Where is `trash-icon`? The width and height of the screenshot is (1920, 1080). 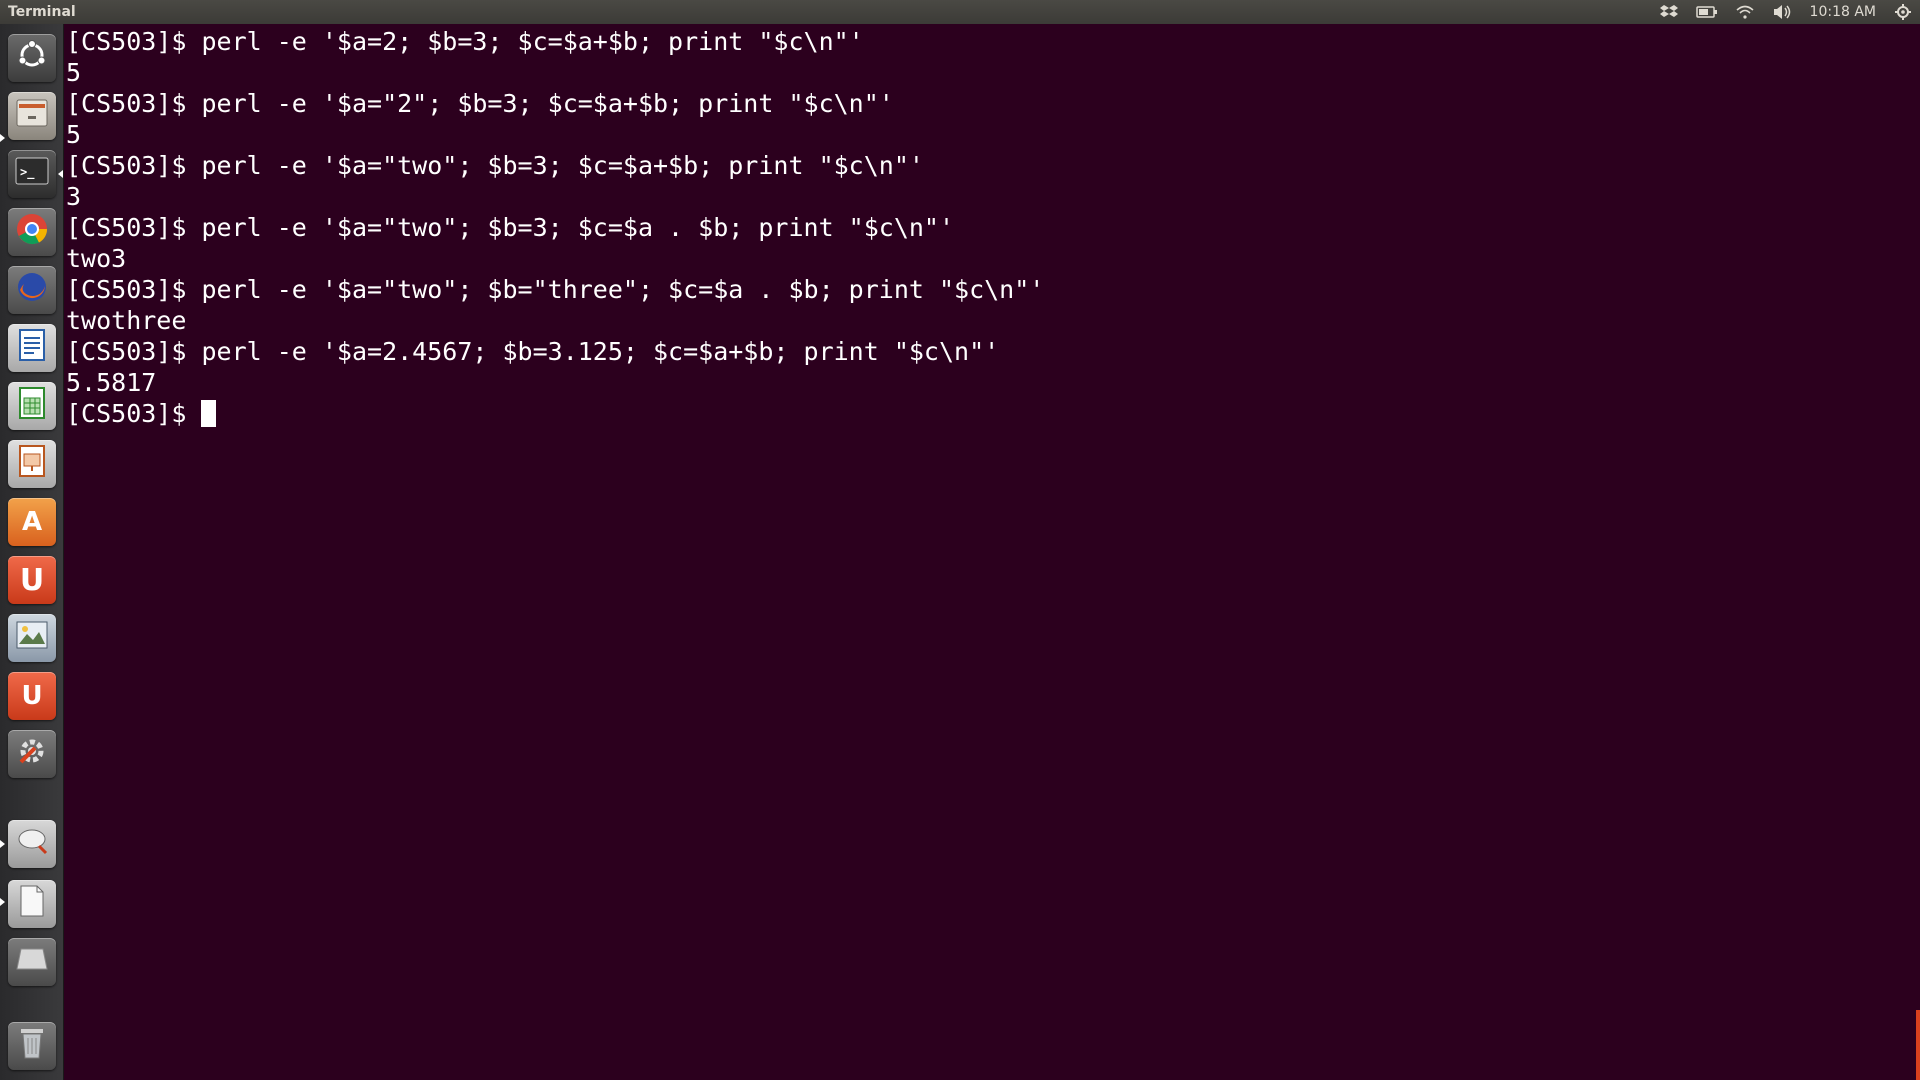 trash-icon is located at coordinates (32, 1046).